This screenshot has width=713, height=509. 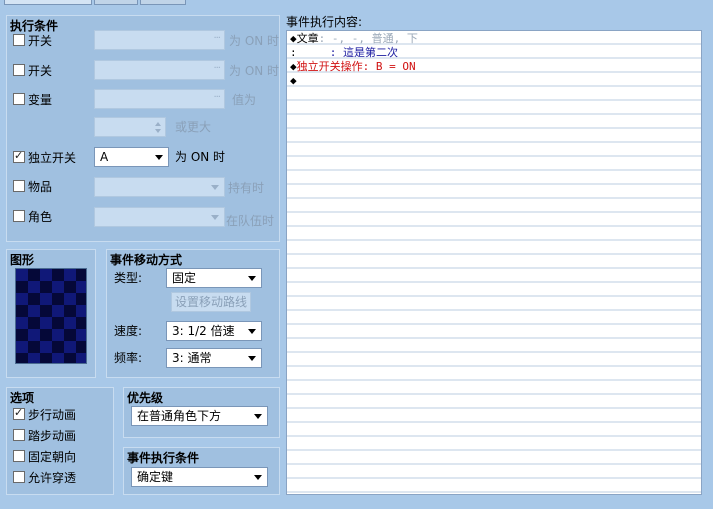 What do you see at coordinates (128, 277) in the screenshot?
I see `movement-type-label: 类型:` at bounding box center [128, 277].